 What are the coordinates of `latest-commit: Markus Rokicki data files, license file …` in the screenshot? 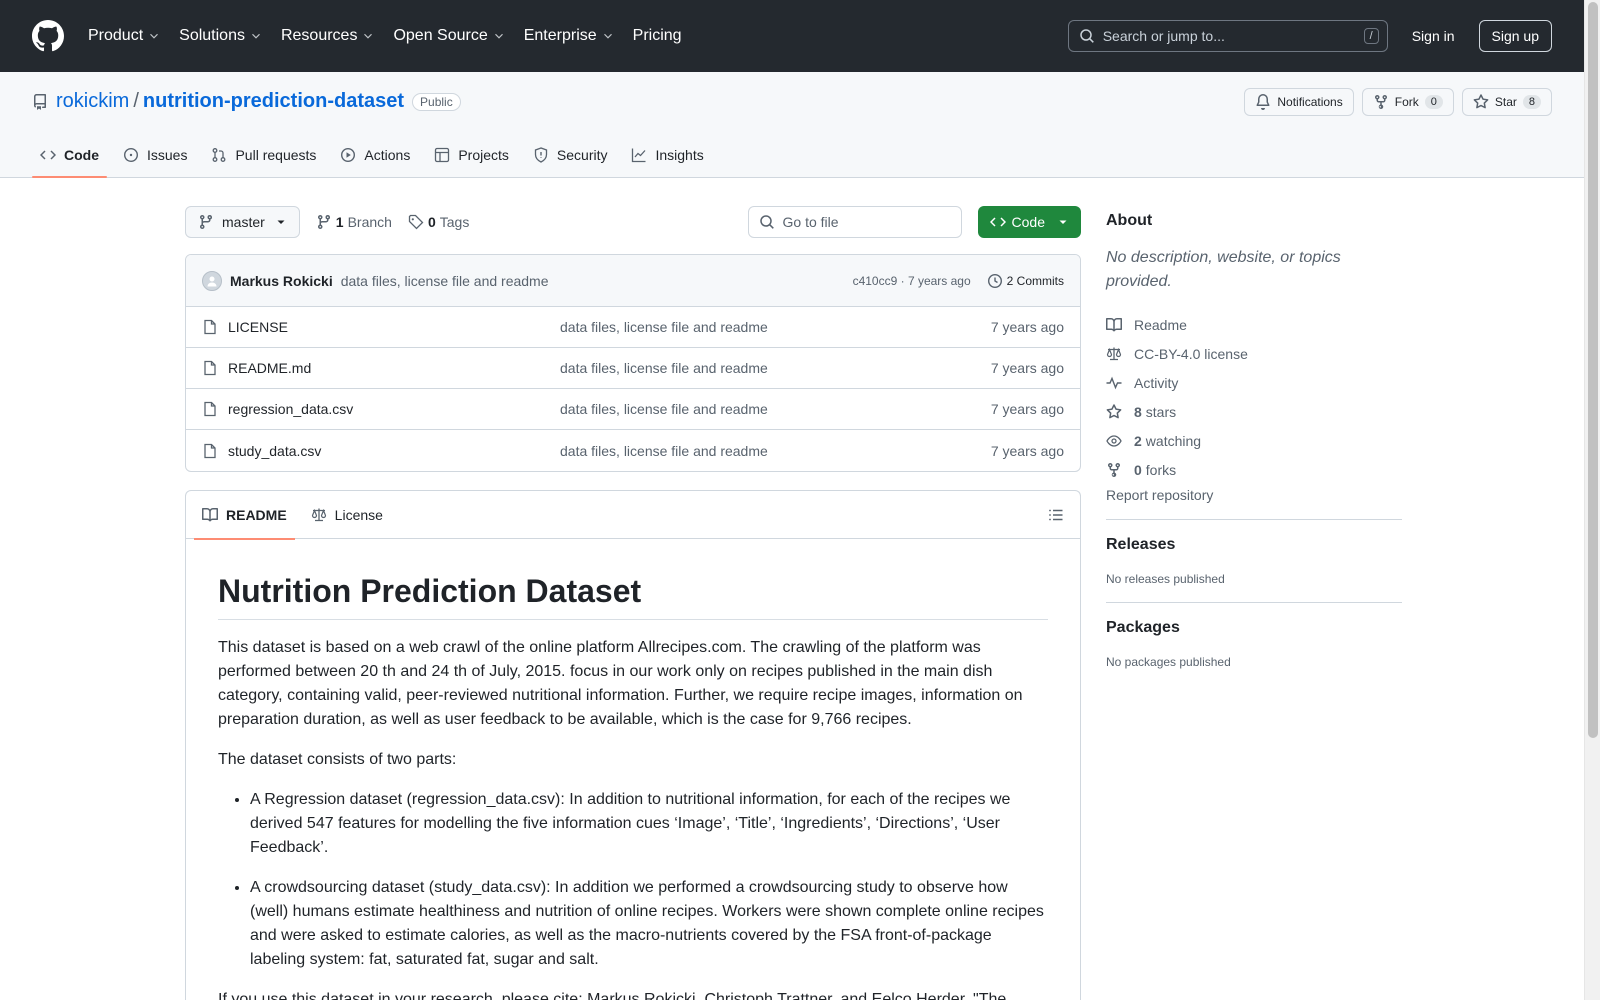 It's located at (633, 281).